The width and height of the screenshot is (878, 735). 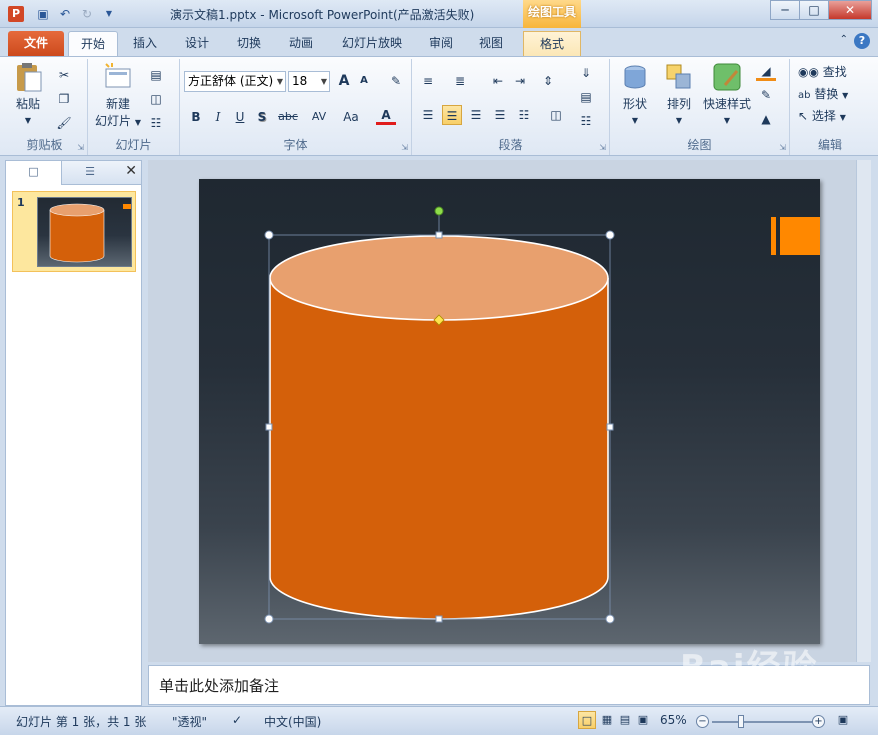 What do you see at coordinates (309, 81) in the screenshot?
I see `font-size-combo: 18 ▼` at bounding box center [309, 81].